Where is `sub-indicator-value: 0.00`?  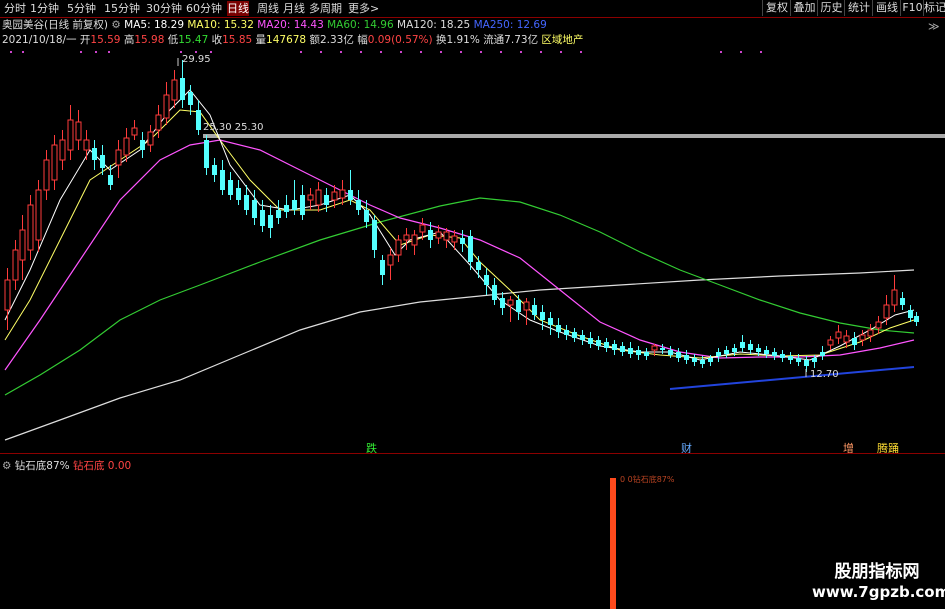
sub-indicator-value: 0.00 is located at coordinates (119, 466).